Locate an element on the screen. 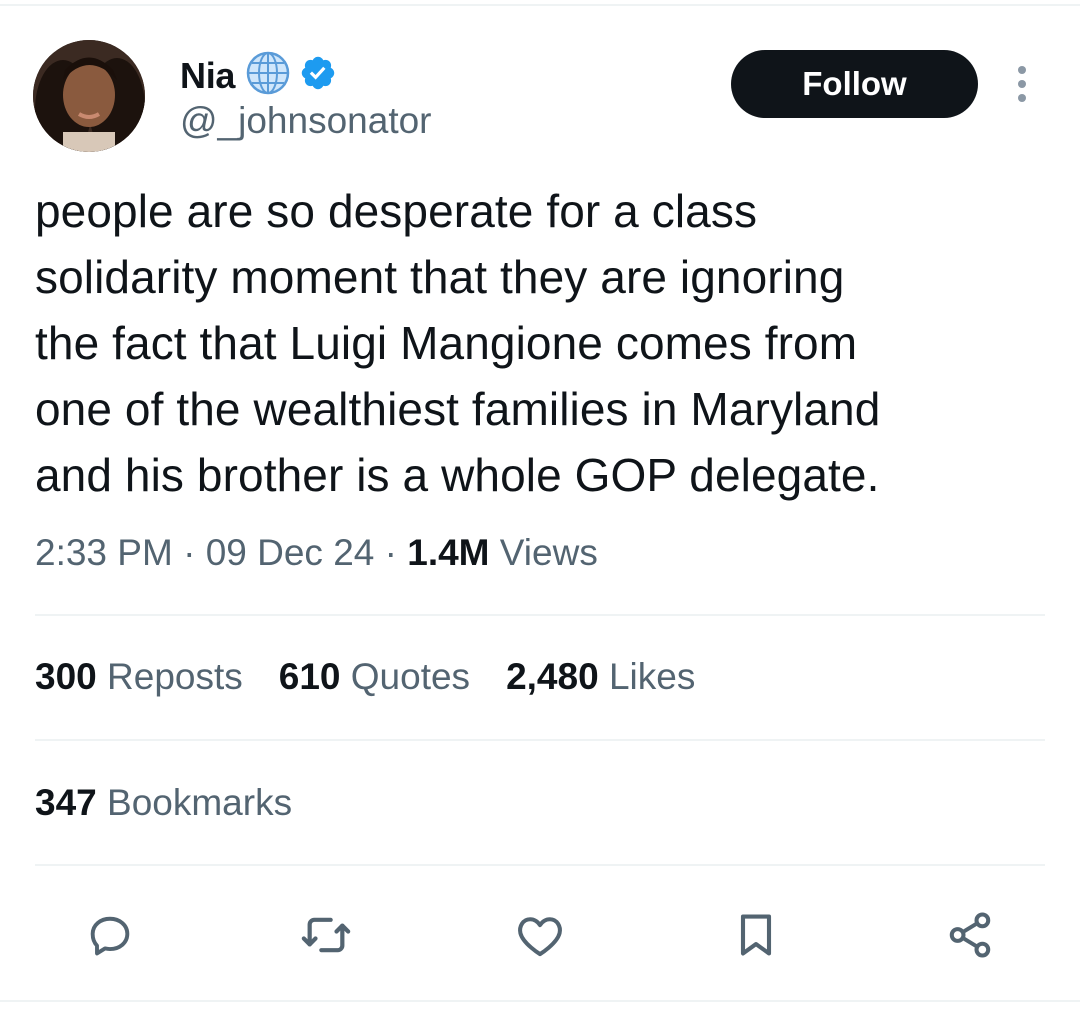 The width and height of the screenshot is (1080, 1018). reposts-stat: 300 Reposts is located at coordinates (139, 677).